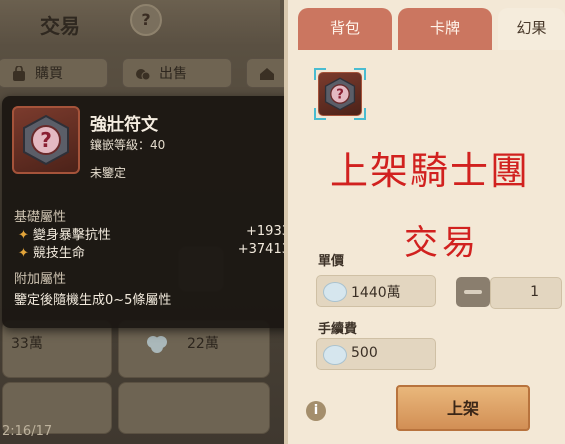 The image size is (565, 444). What do you see at coordinates (71, 235) in the screenshot?
I see `attr-name: 變身暴擊抗性` at bounding box center [71, 235].